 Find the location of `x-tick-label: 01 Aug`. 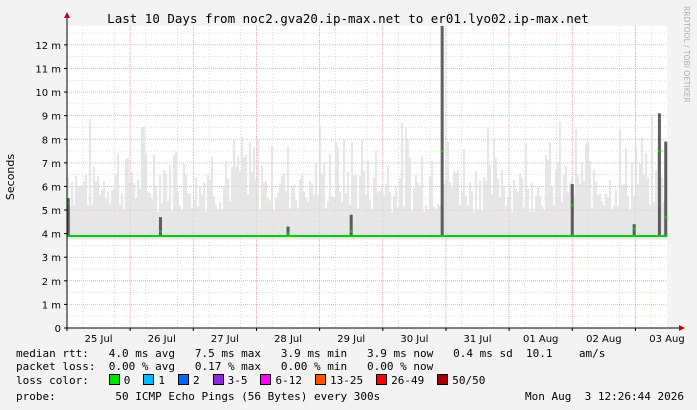

x-tick-label: 01 Aug is located at coordinates (540, 339).